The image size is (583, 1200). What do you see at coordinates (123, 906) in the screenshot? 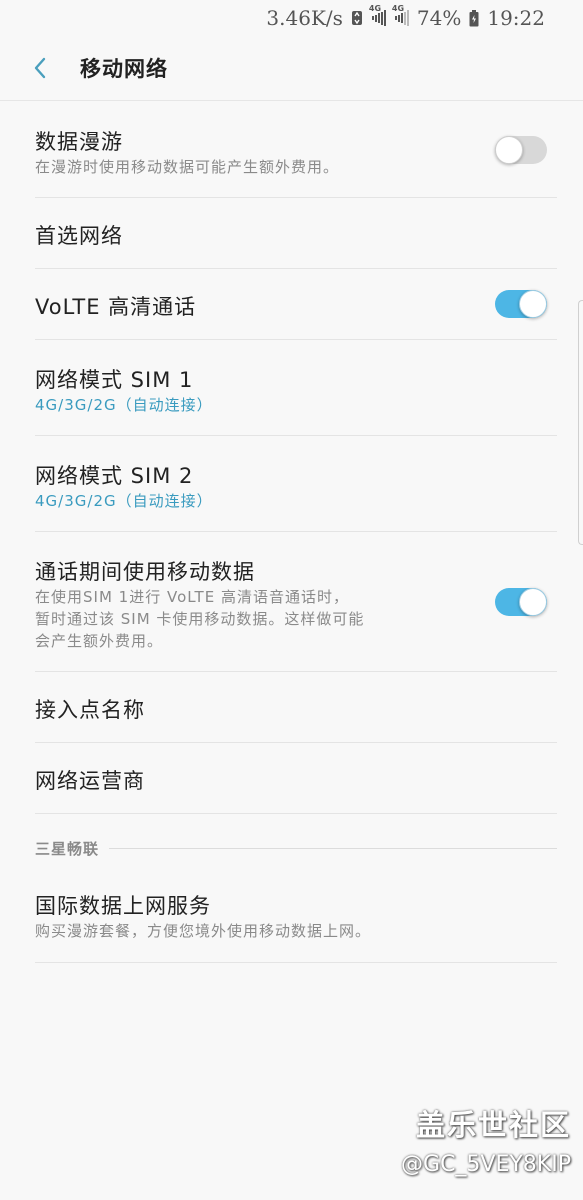
I see `intl-data-service-title: 国际数据上网服务` at bounding box center [123, 906].